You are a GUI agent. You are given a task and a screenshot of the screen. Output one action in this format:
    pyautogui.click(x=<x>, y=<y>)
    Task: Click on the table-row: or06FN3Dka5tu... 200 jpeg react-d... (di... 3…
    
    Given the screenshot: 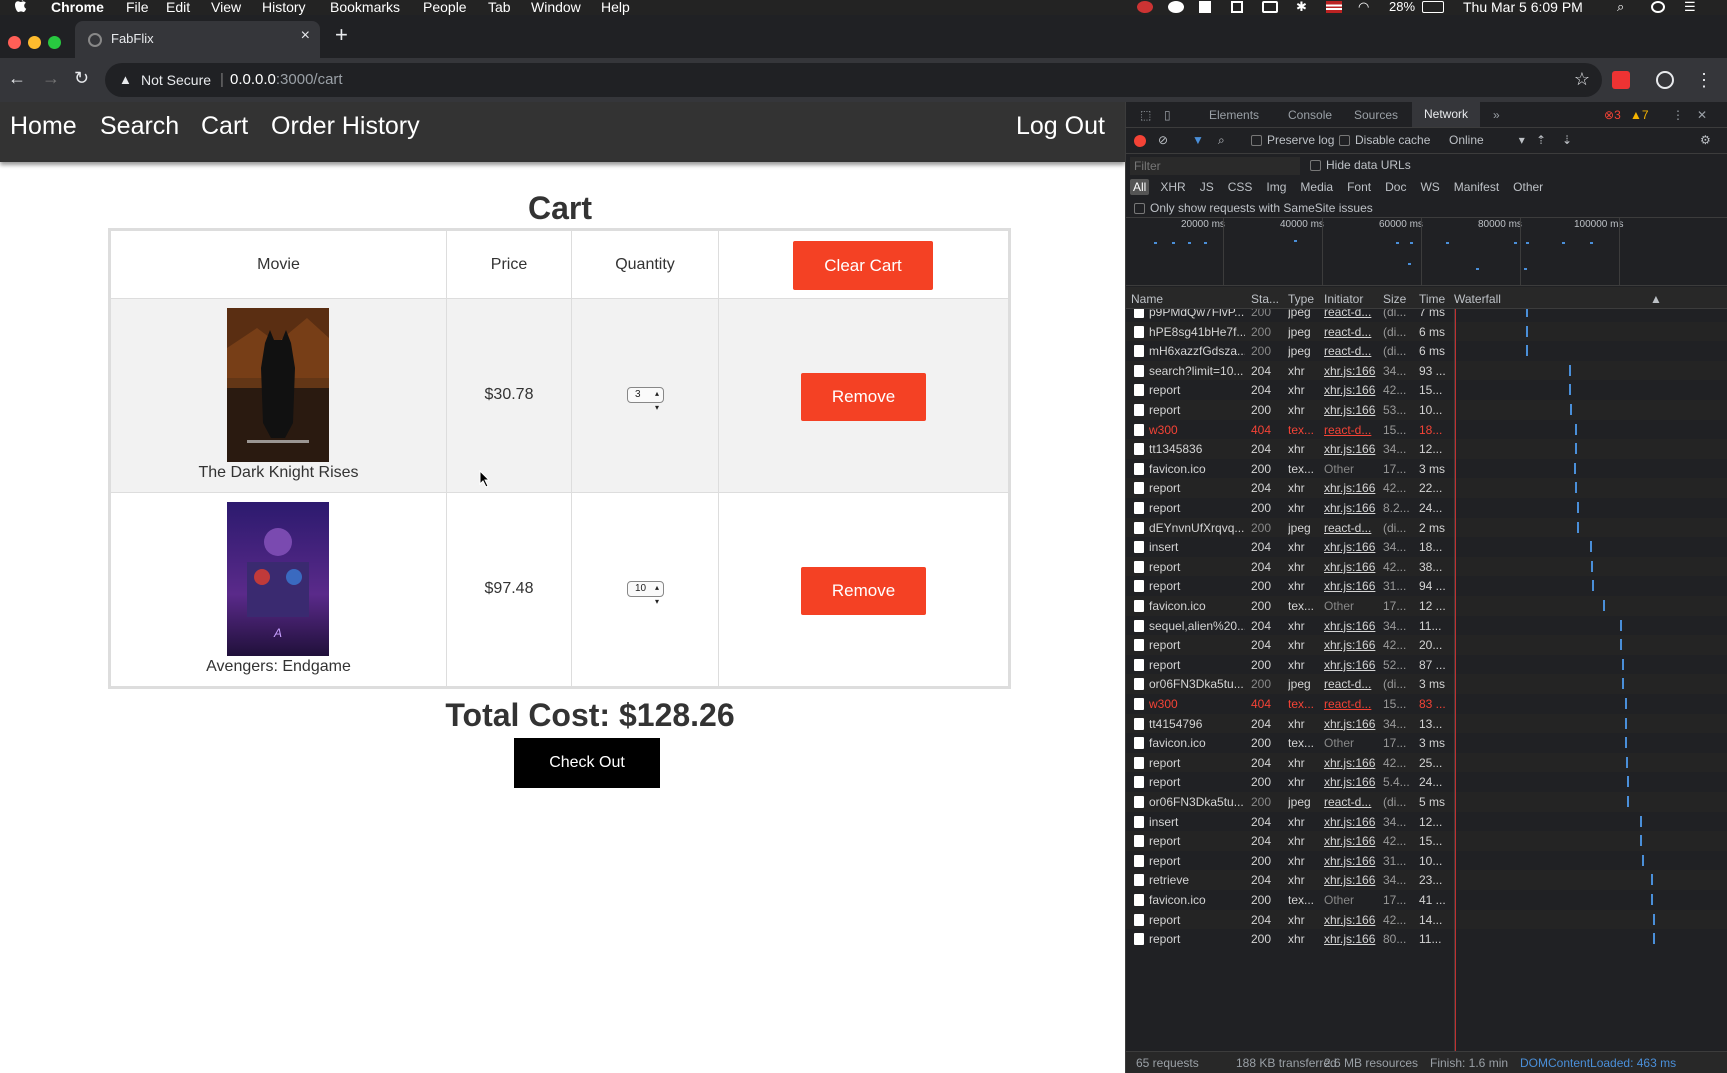 What is the action you would take?
    pyautogui.click(x=1426, y=684)
    